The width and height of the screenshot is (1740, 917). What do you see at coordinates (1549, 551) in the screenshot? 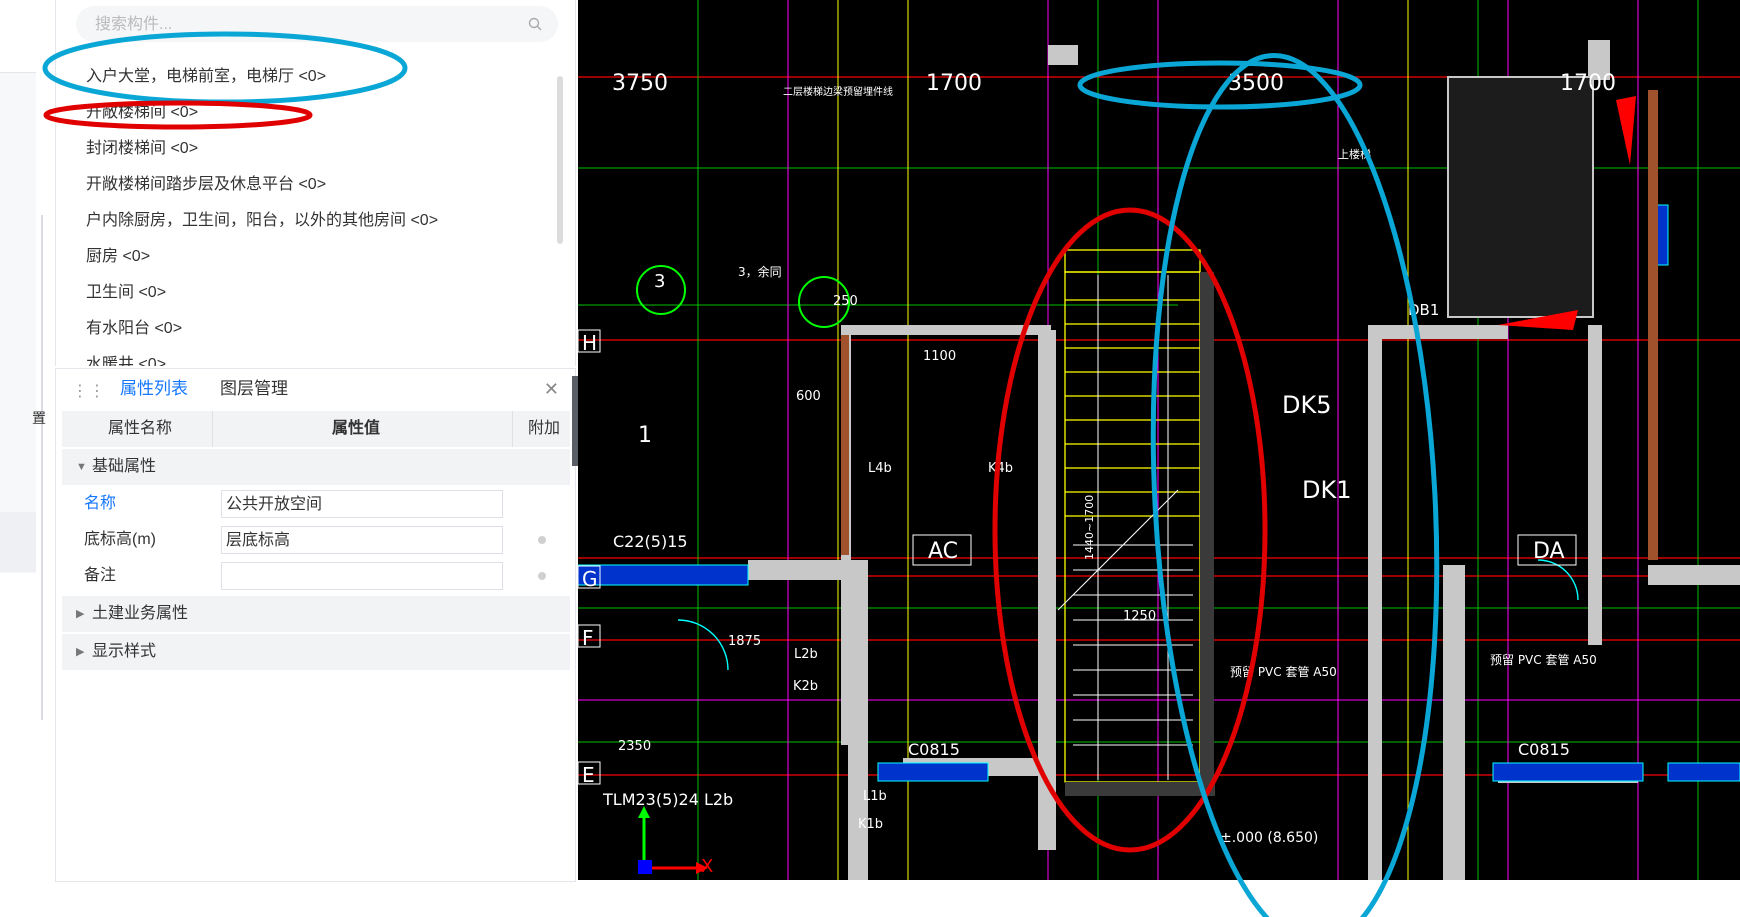
I see `label-da: DA` at bounding box center [1549, 551].